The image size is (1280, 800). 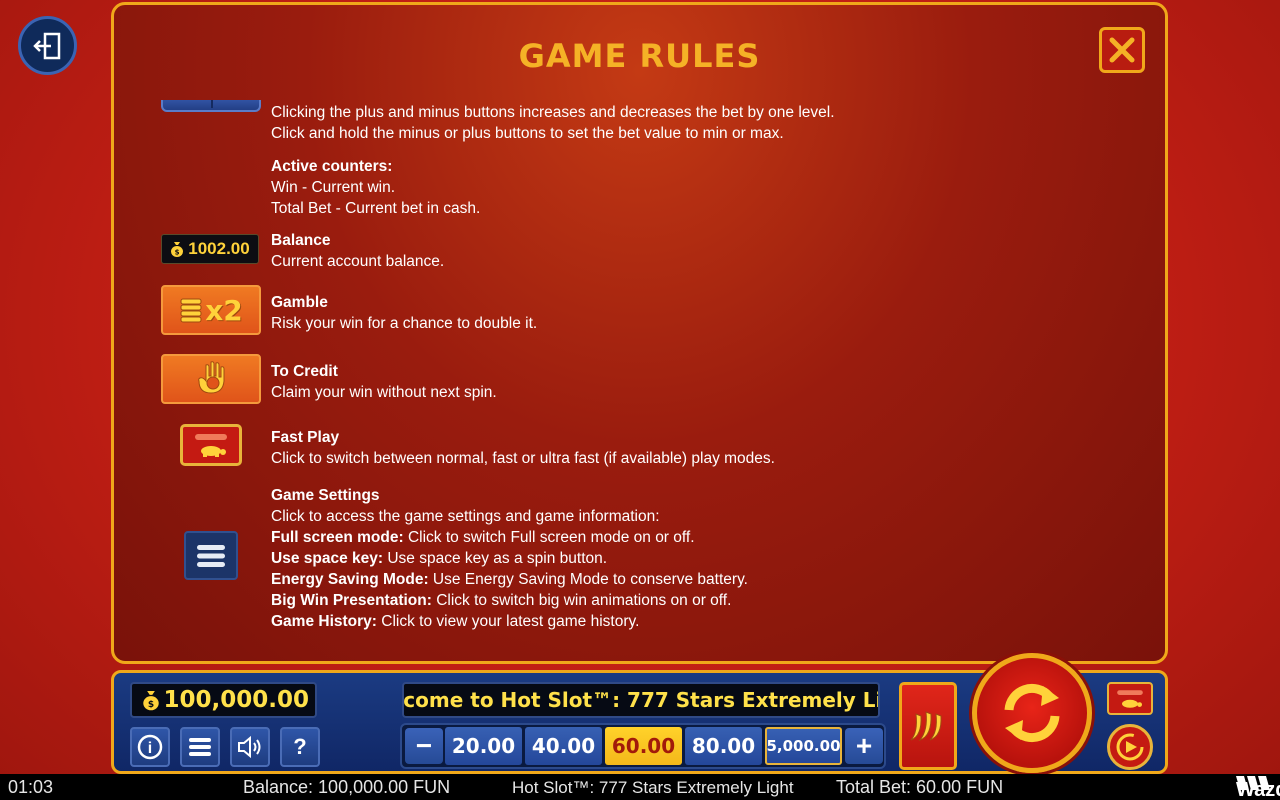 I want to click on rule-title: To Credit, so click(x=304, y=371).